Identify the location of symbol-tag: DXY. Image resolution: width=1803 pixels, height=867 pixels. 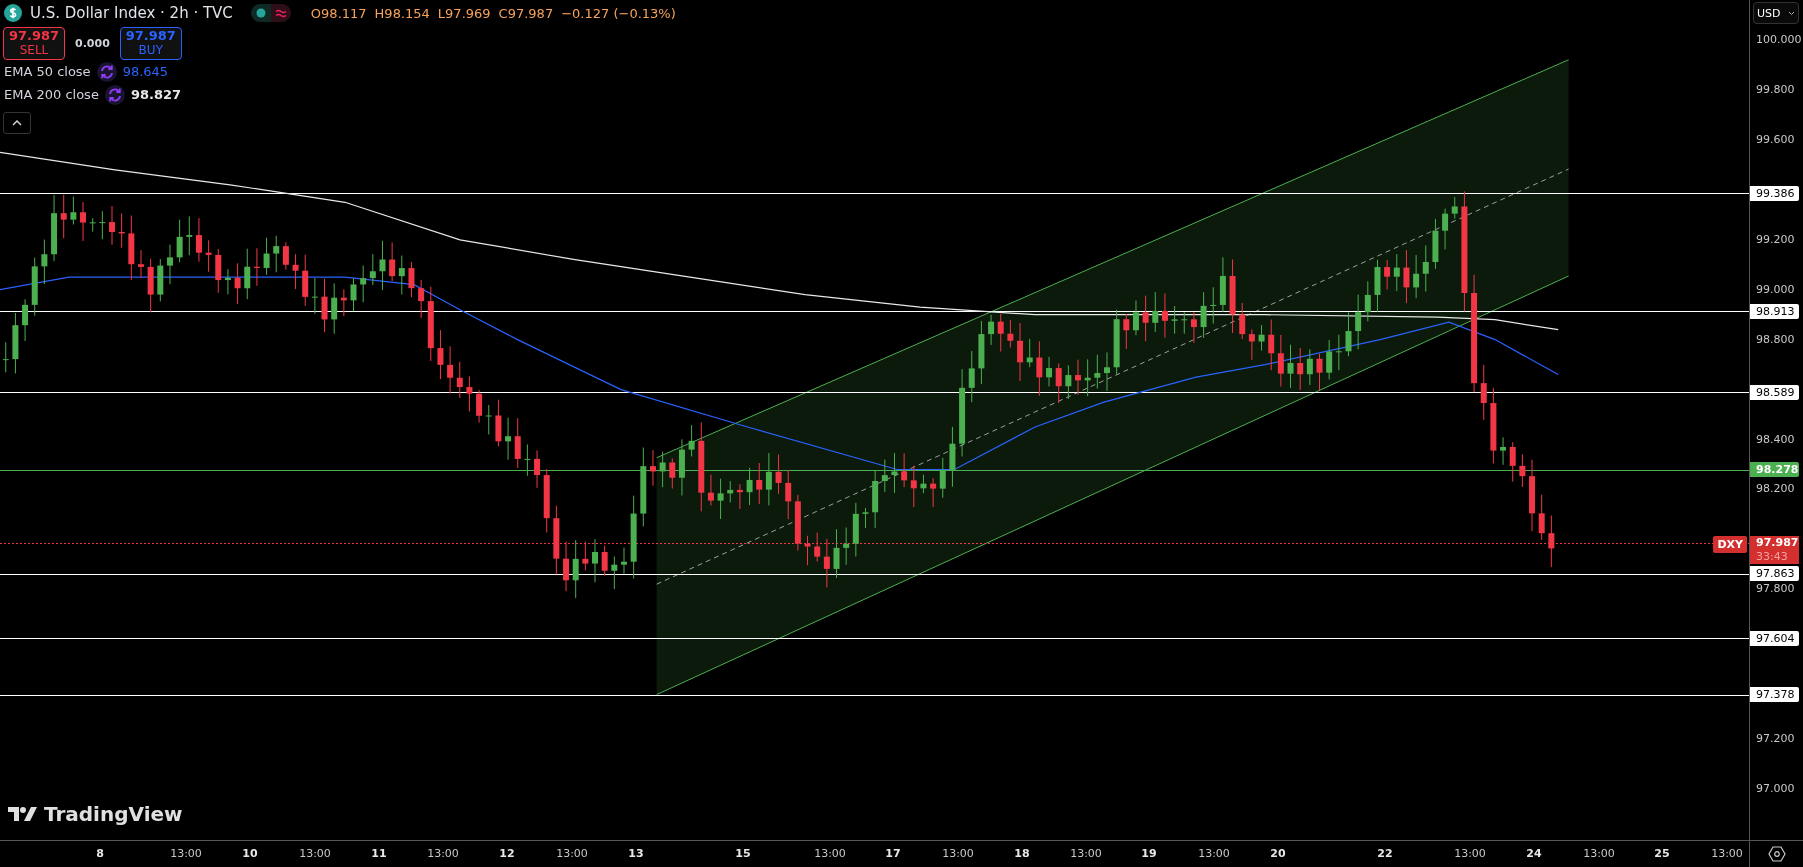
(1730, 544).